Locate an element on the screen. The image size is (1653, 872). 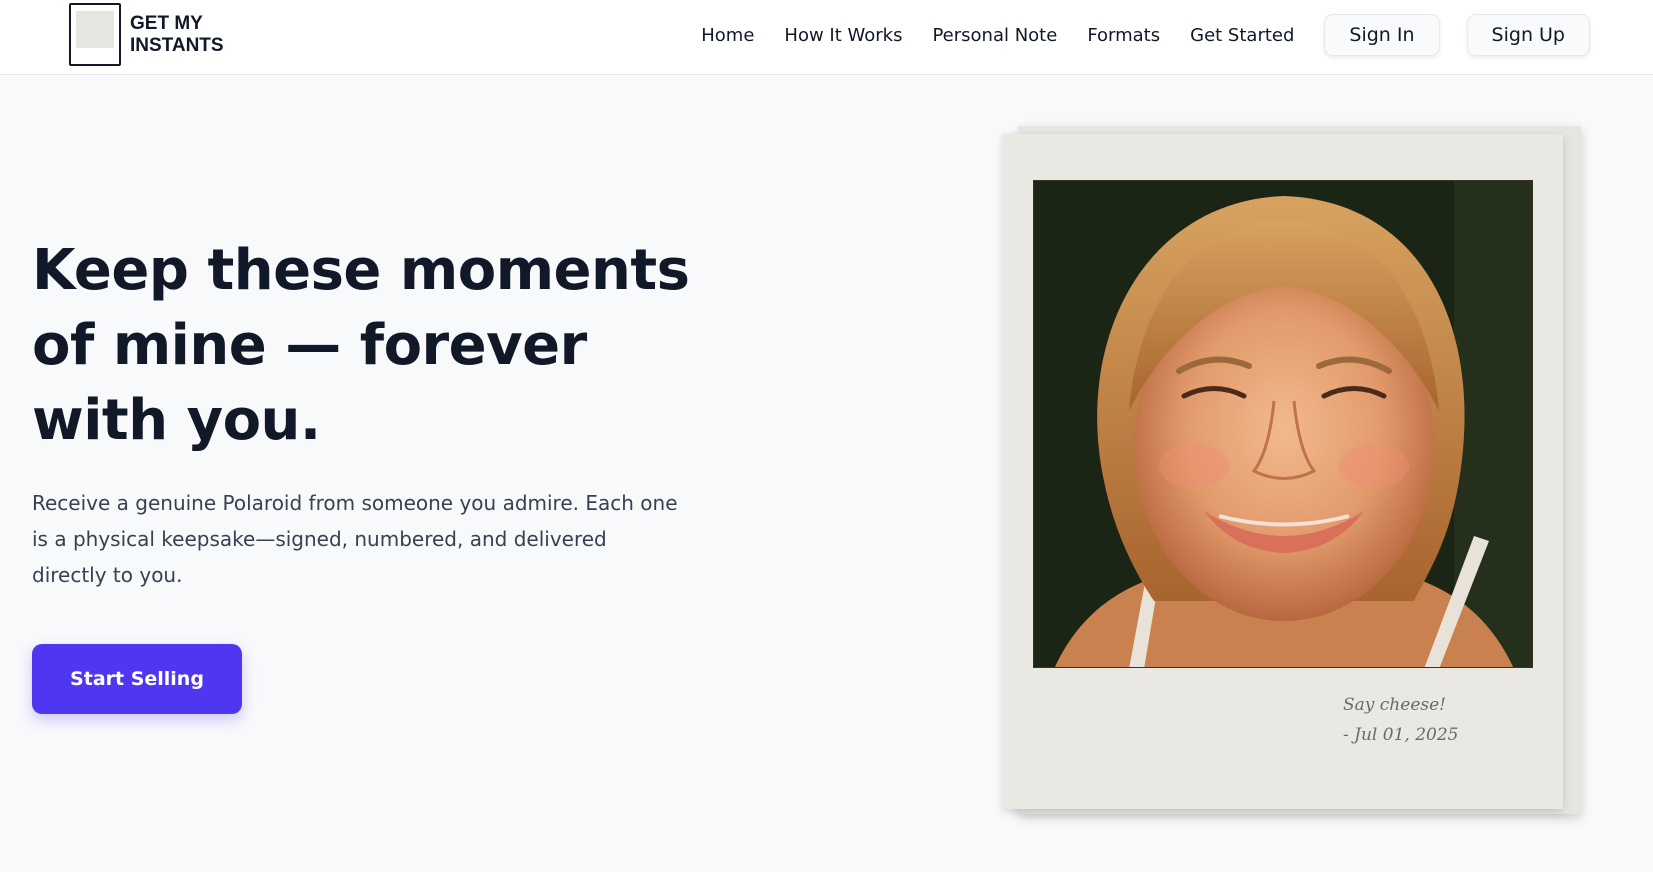
nav-link-personal-note: Personal Note is located at coordinates (994, 35).